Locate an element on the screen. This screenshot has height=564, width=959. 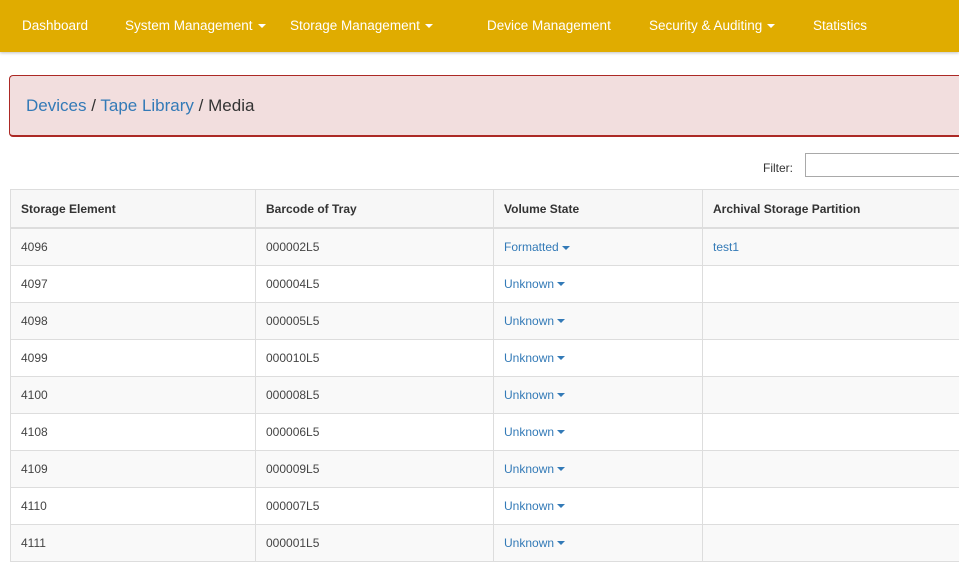
barcode-cell: 000009L5 is located at coordinates (374, 468).